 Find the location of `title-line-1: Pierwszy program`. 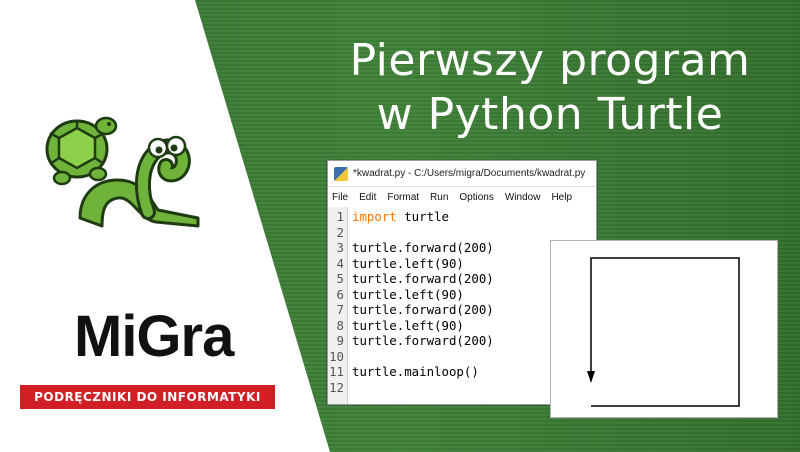

title-line-1: Pierwszy program is located at coordinates (550, 60).